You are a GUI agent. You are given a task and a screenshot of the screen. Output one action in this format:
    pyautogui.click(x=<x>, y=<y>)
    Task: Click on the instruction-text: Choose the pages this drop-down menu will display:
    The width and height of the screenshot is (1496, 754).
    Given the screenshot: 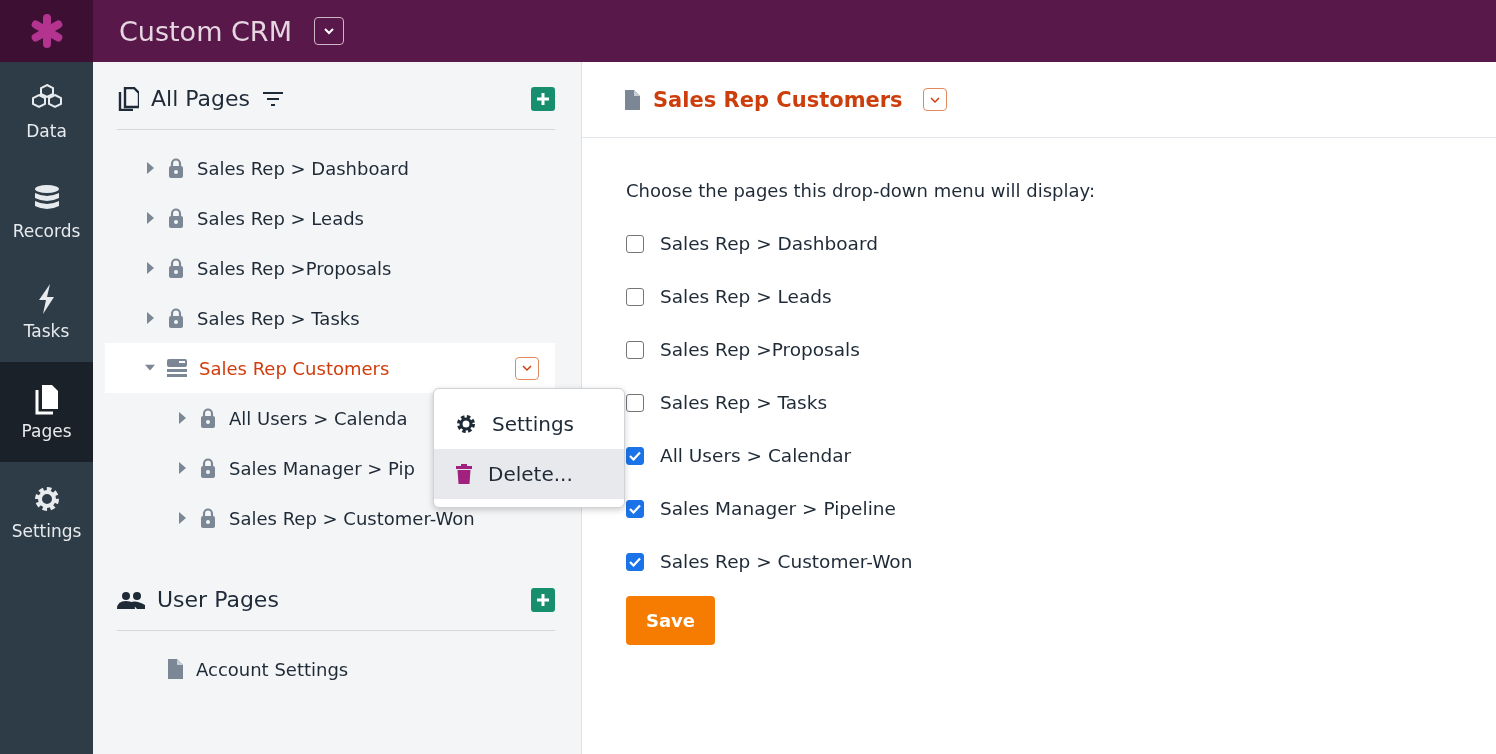 What is the action you would take?
    pyautogui.click(x=861, y=190)
    